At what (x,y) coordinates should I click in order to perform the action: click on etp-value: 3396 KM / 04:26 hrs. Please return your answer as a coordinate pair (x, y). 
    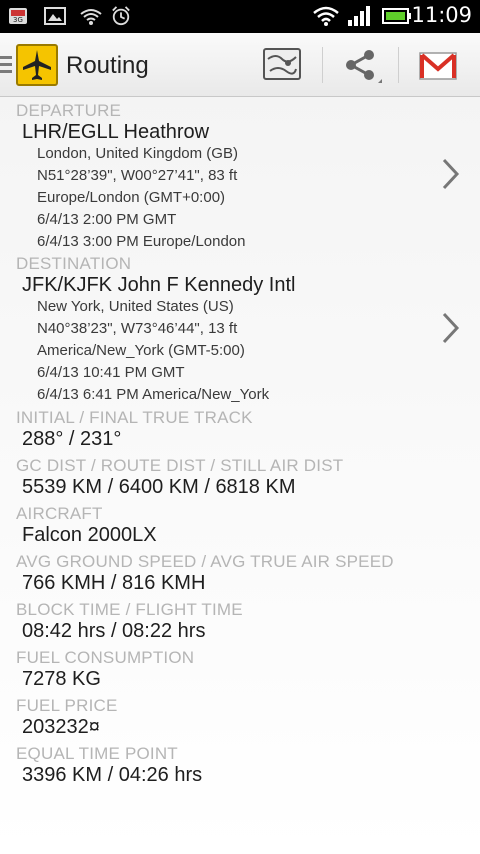
    Looking at the image, I should click on (112, 775).